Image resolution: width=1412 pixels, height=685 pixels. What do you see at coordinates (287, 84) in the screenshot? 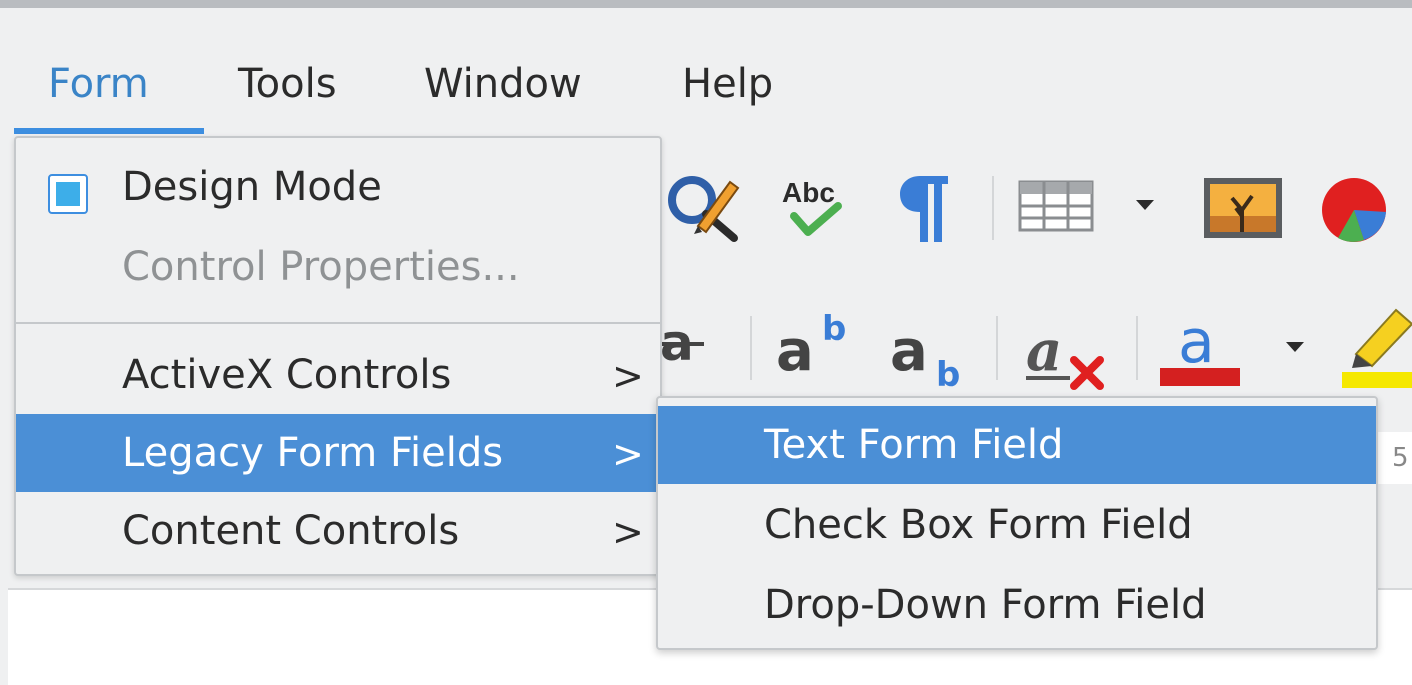
I see `menu-tools: Tools` at bounding box center [287, 84].